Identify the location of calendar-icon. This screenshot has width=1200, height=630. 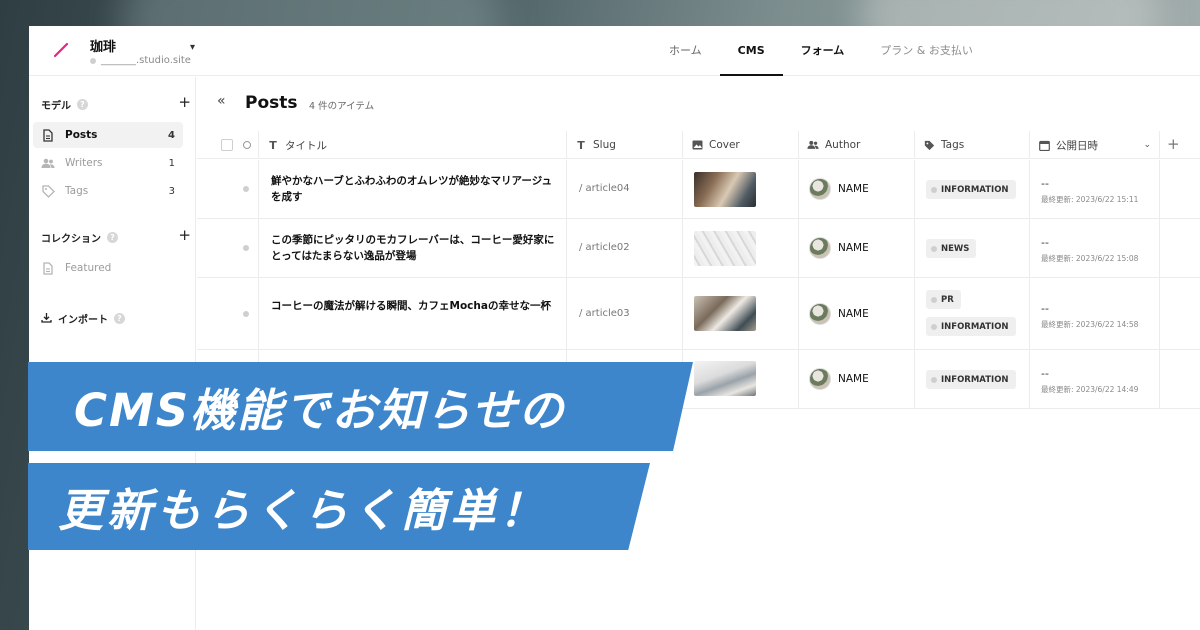
(1044, 145).